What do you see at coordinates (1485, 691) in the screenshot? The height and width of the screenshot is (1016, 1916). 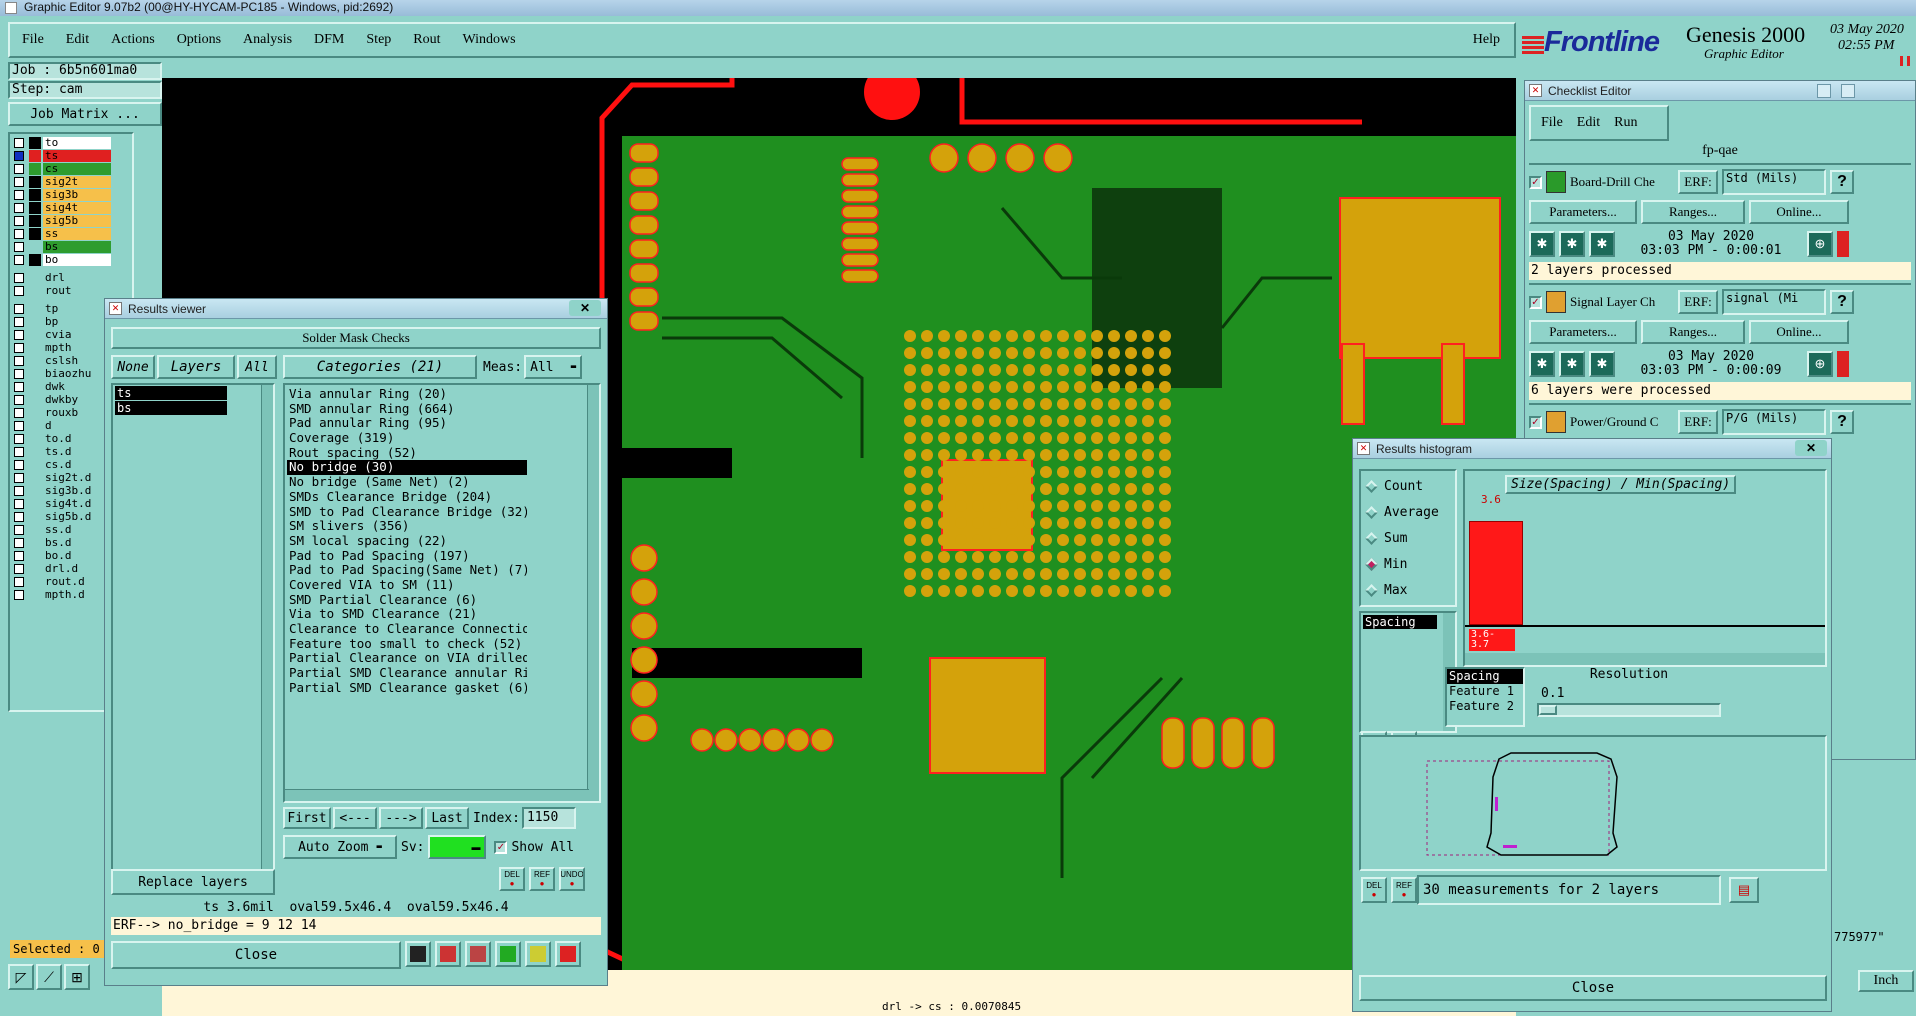 I see `field-row: Feature 1` at bounding box center [1485, 691].